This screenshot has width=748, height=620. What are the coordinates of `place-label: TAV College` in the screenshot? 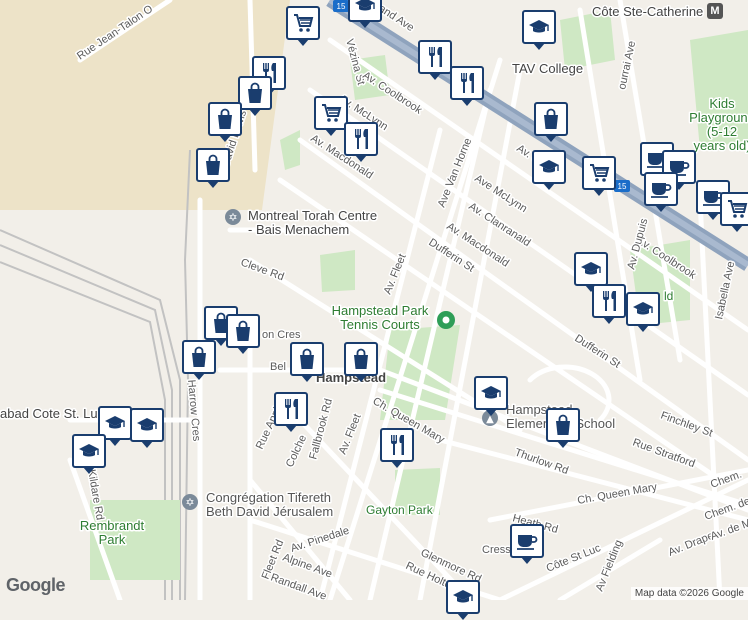 It's located at (547, 68).